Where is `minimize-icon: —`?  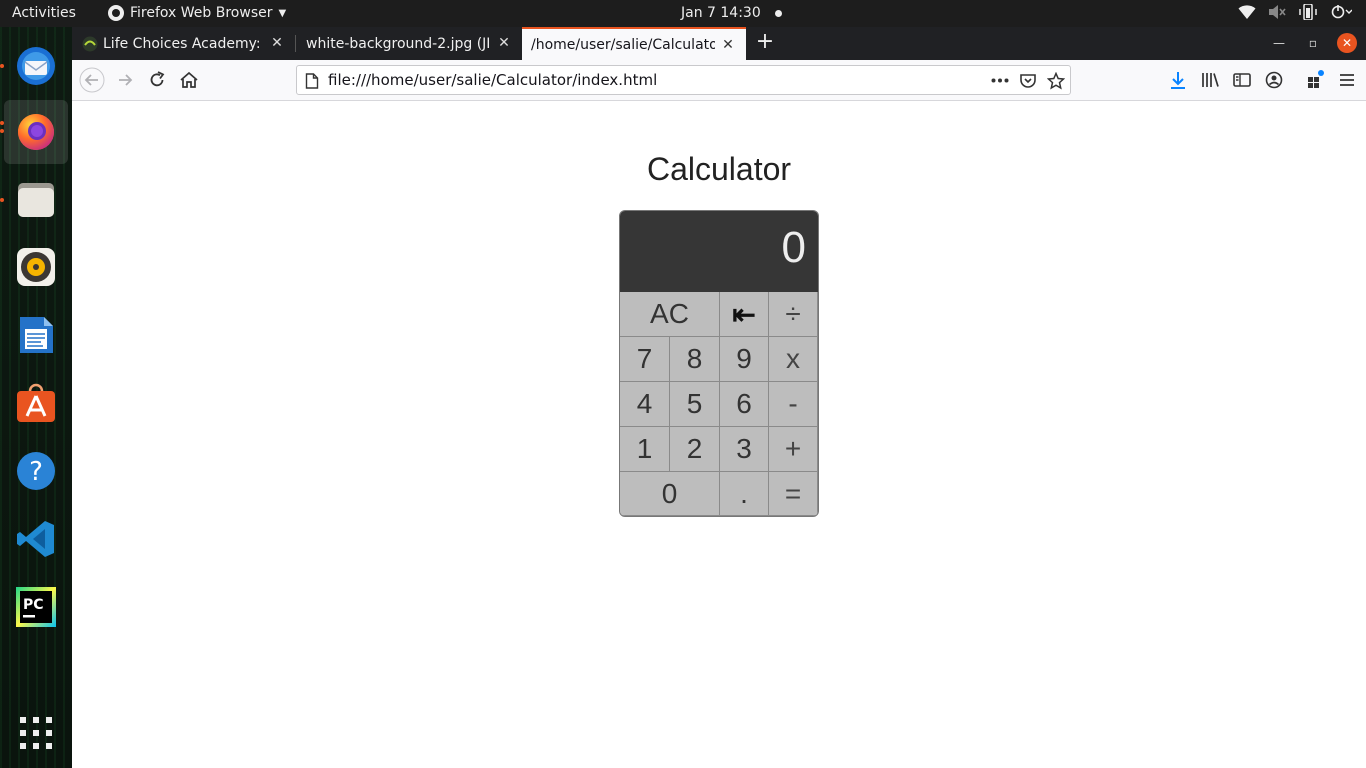
minimize-icon: — is located at coordinates (1279, 43).